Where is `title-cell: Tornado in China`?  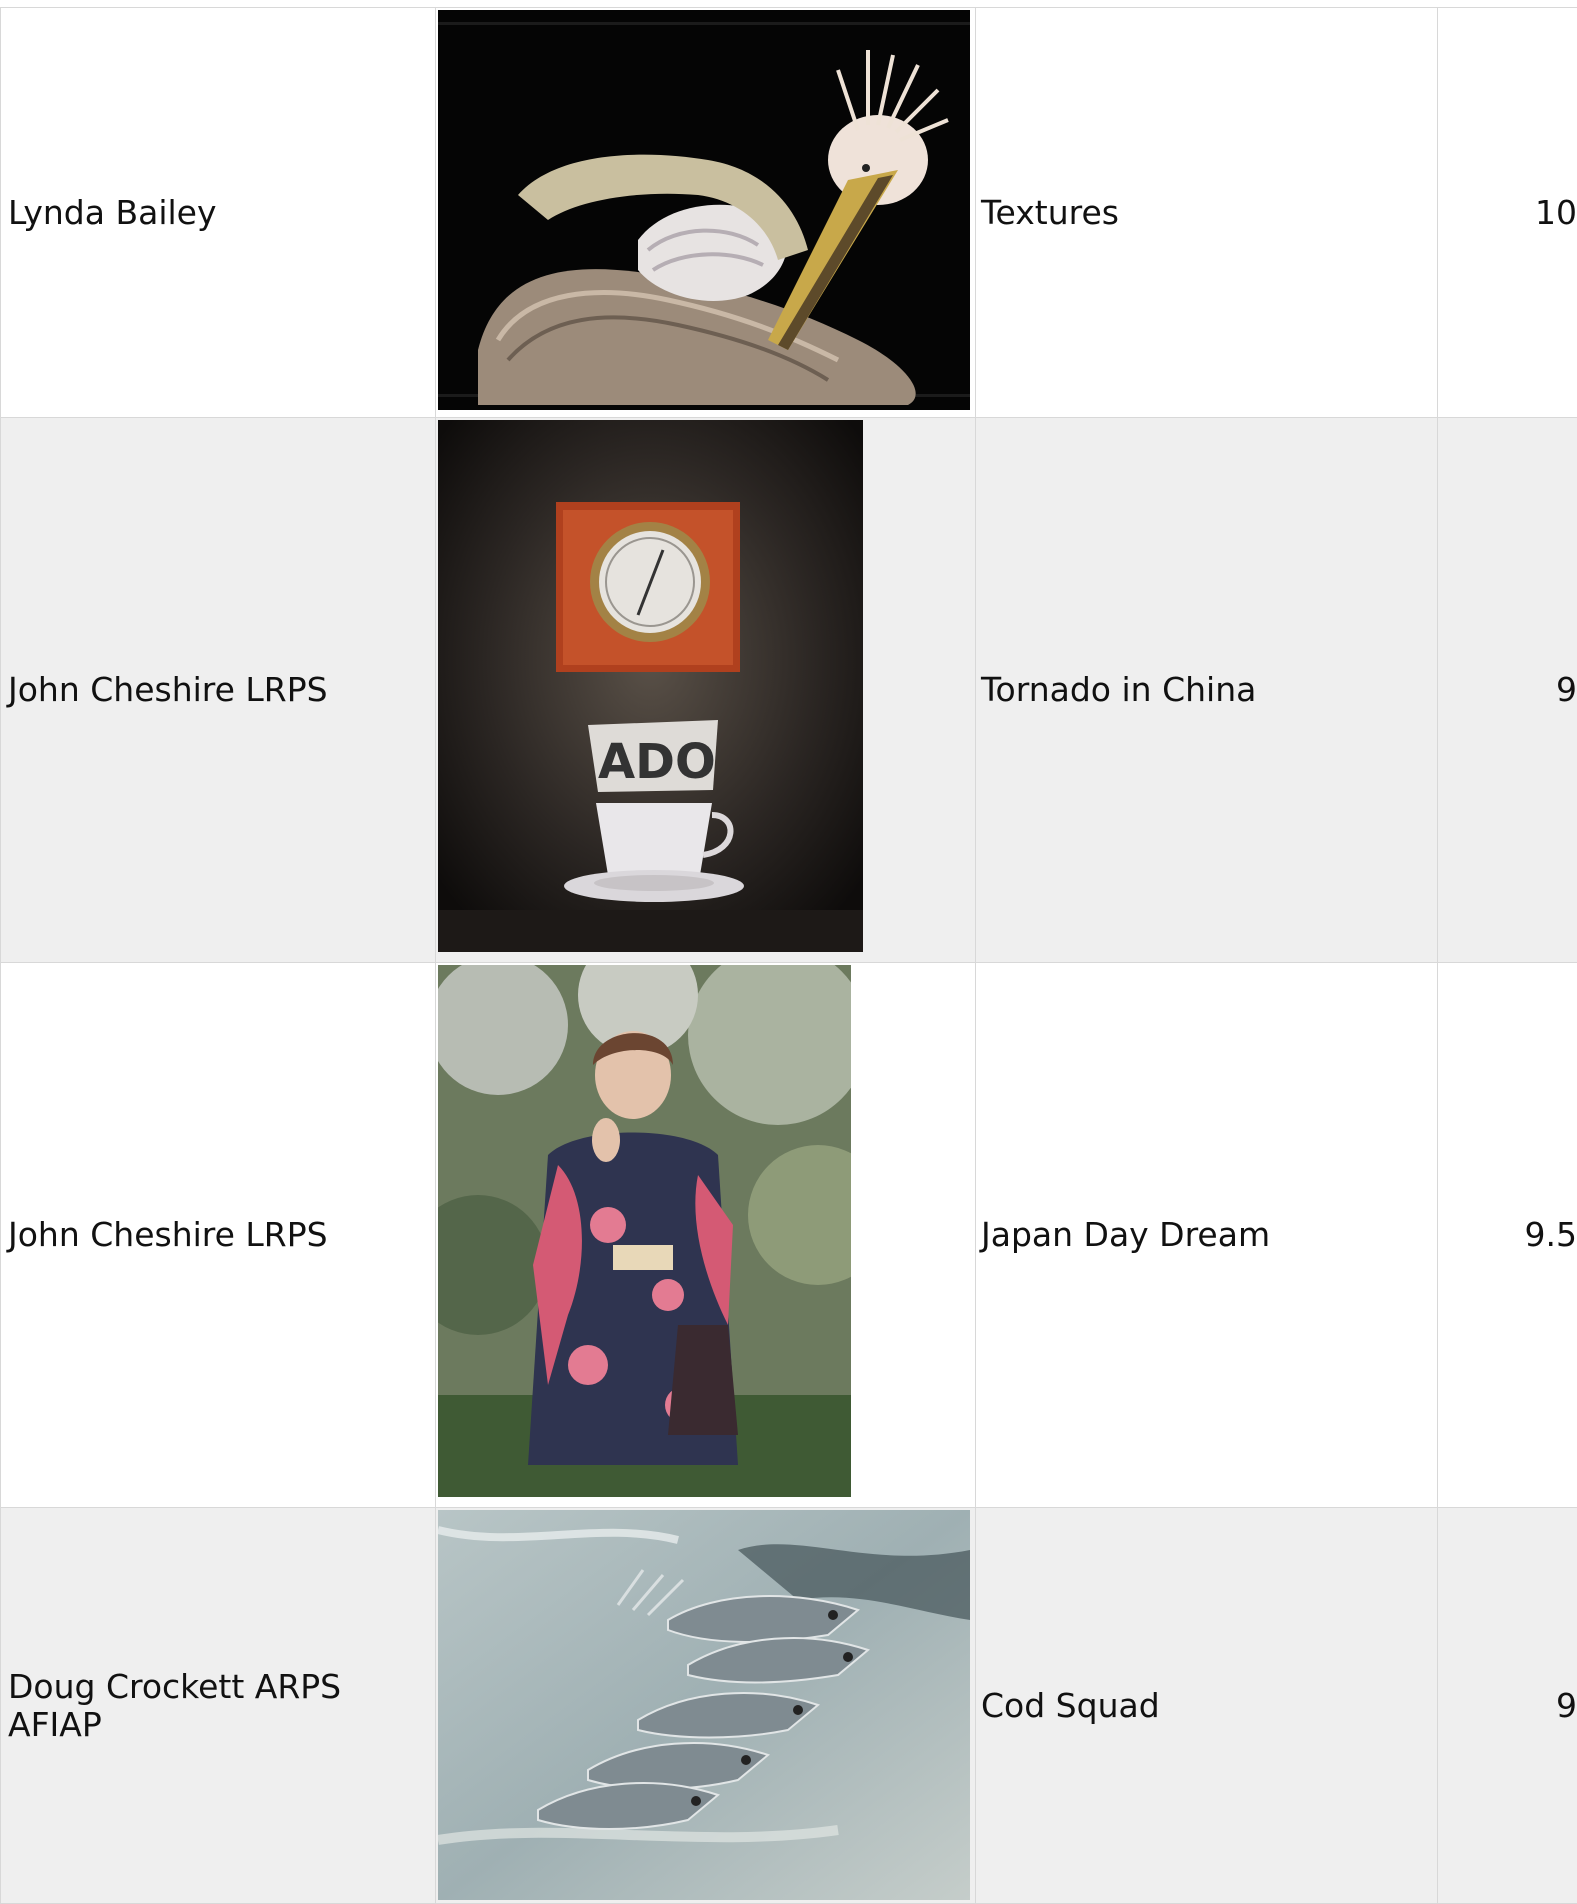
title-cell: Tornado in China is located at coordinates (1207, 690).